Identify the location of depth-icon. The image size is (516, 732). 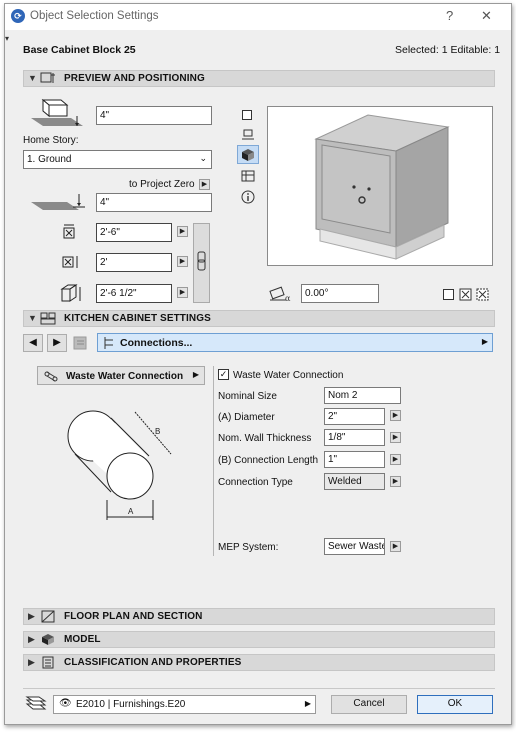
(70, 262).